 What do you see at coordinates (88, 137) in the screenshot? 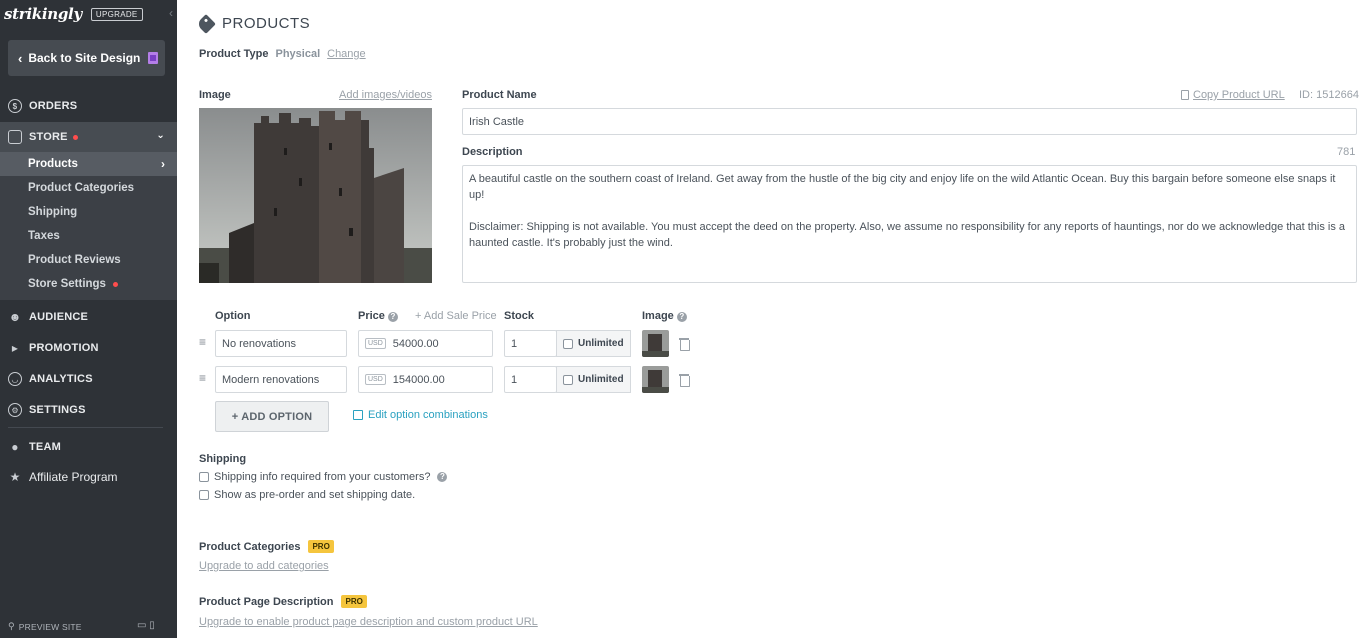
I see `nav-store: STORE ⌄` at bounding box center [88, 137].